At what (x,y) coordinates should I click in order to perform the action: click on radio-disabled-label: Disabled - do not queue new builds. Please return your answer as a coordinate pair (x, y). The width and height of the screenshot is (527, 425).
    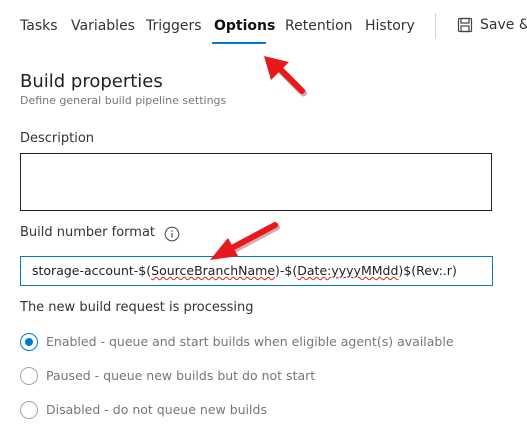
    Looking at the image, I should click on (156, 409).